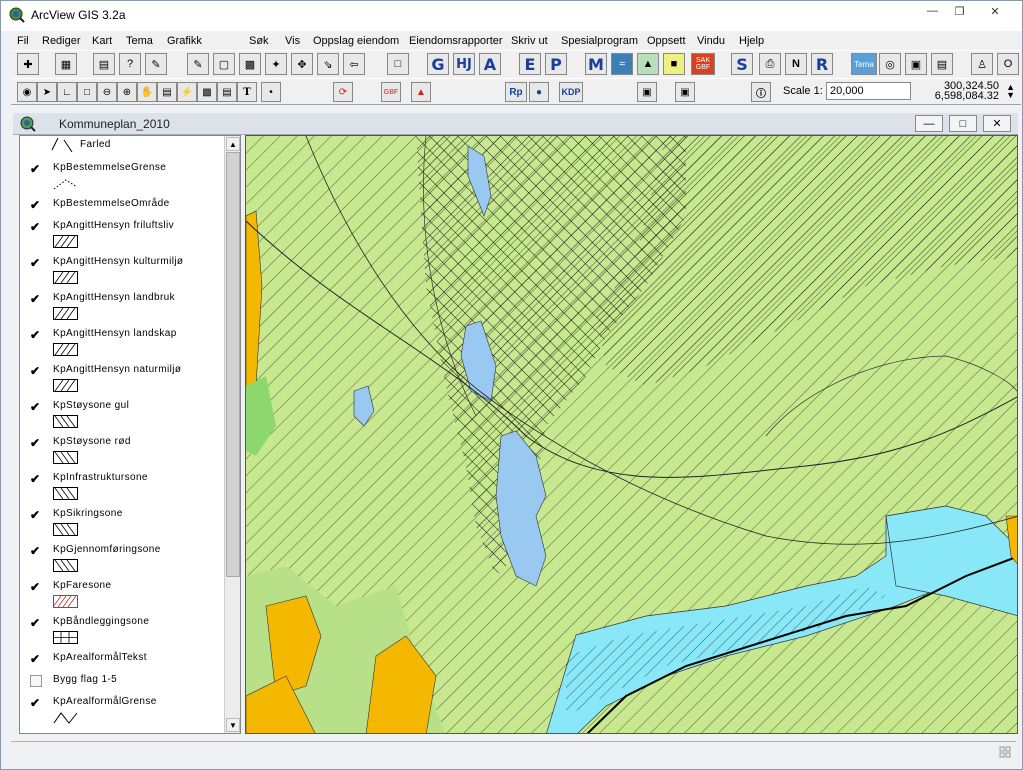 The height and width of the screenshot is (770, 1023). What do you see at coordinates (438, 64) in the screenshot?
I see `letter-g-button: G` at bounding box center [438, 64].